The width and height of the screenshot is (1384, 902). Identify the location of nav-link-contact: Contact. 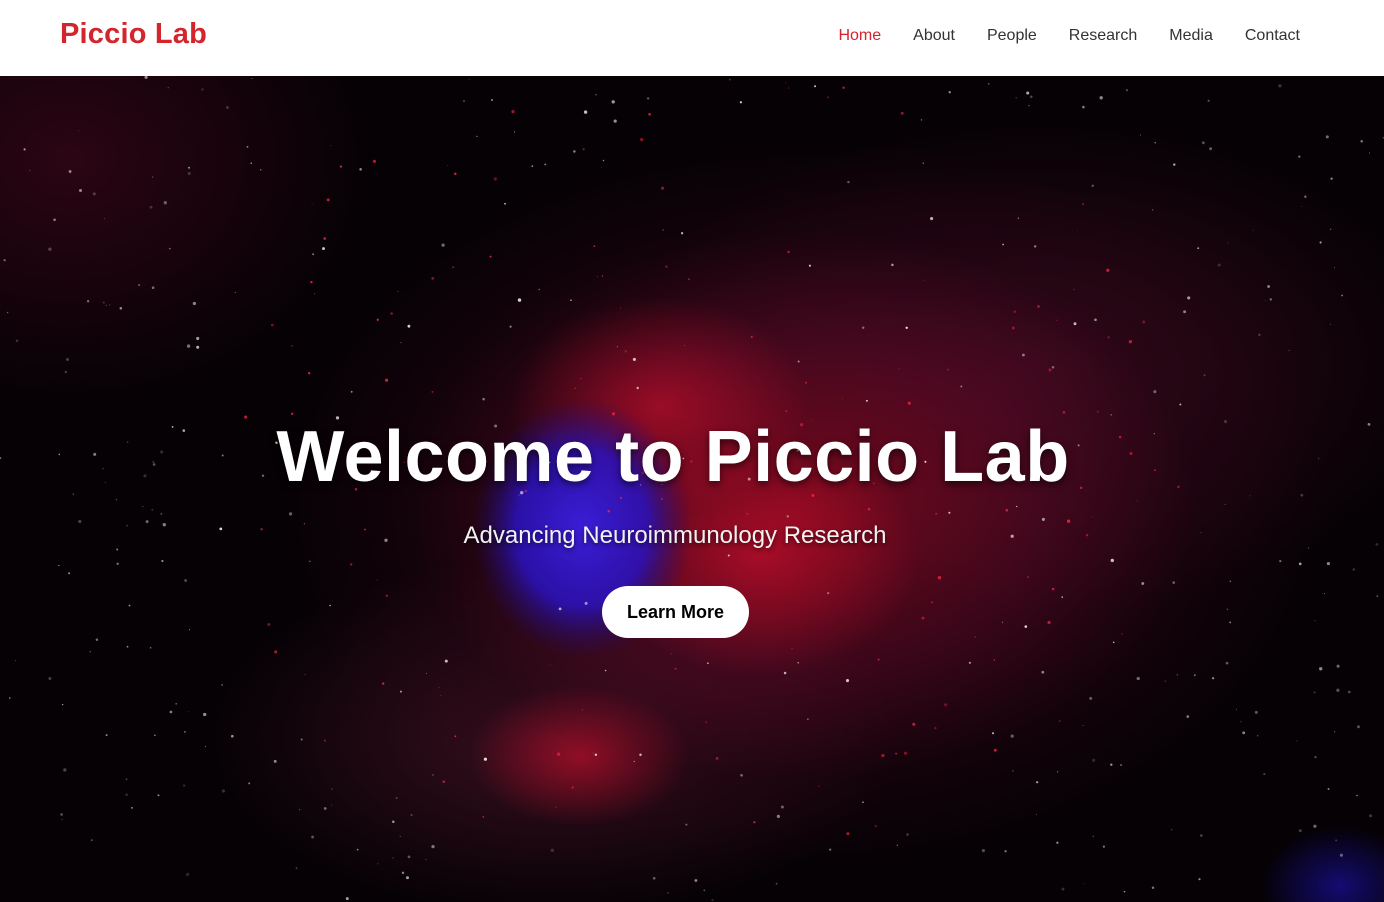
(1272, 36).